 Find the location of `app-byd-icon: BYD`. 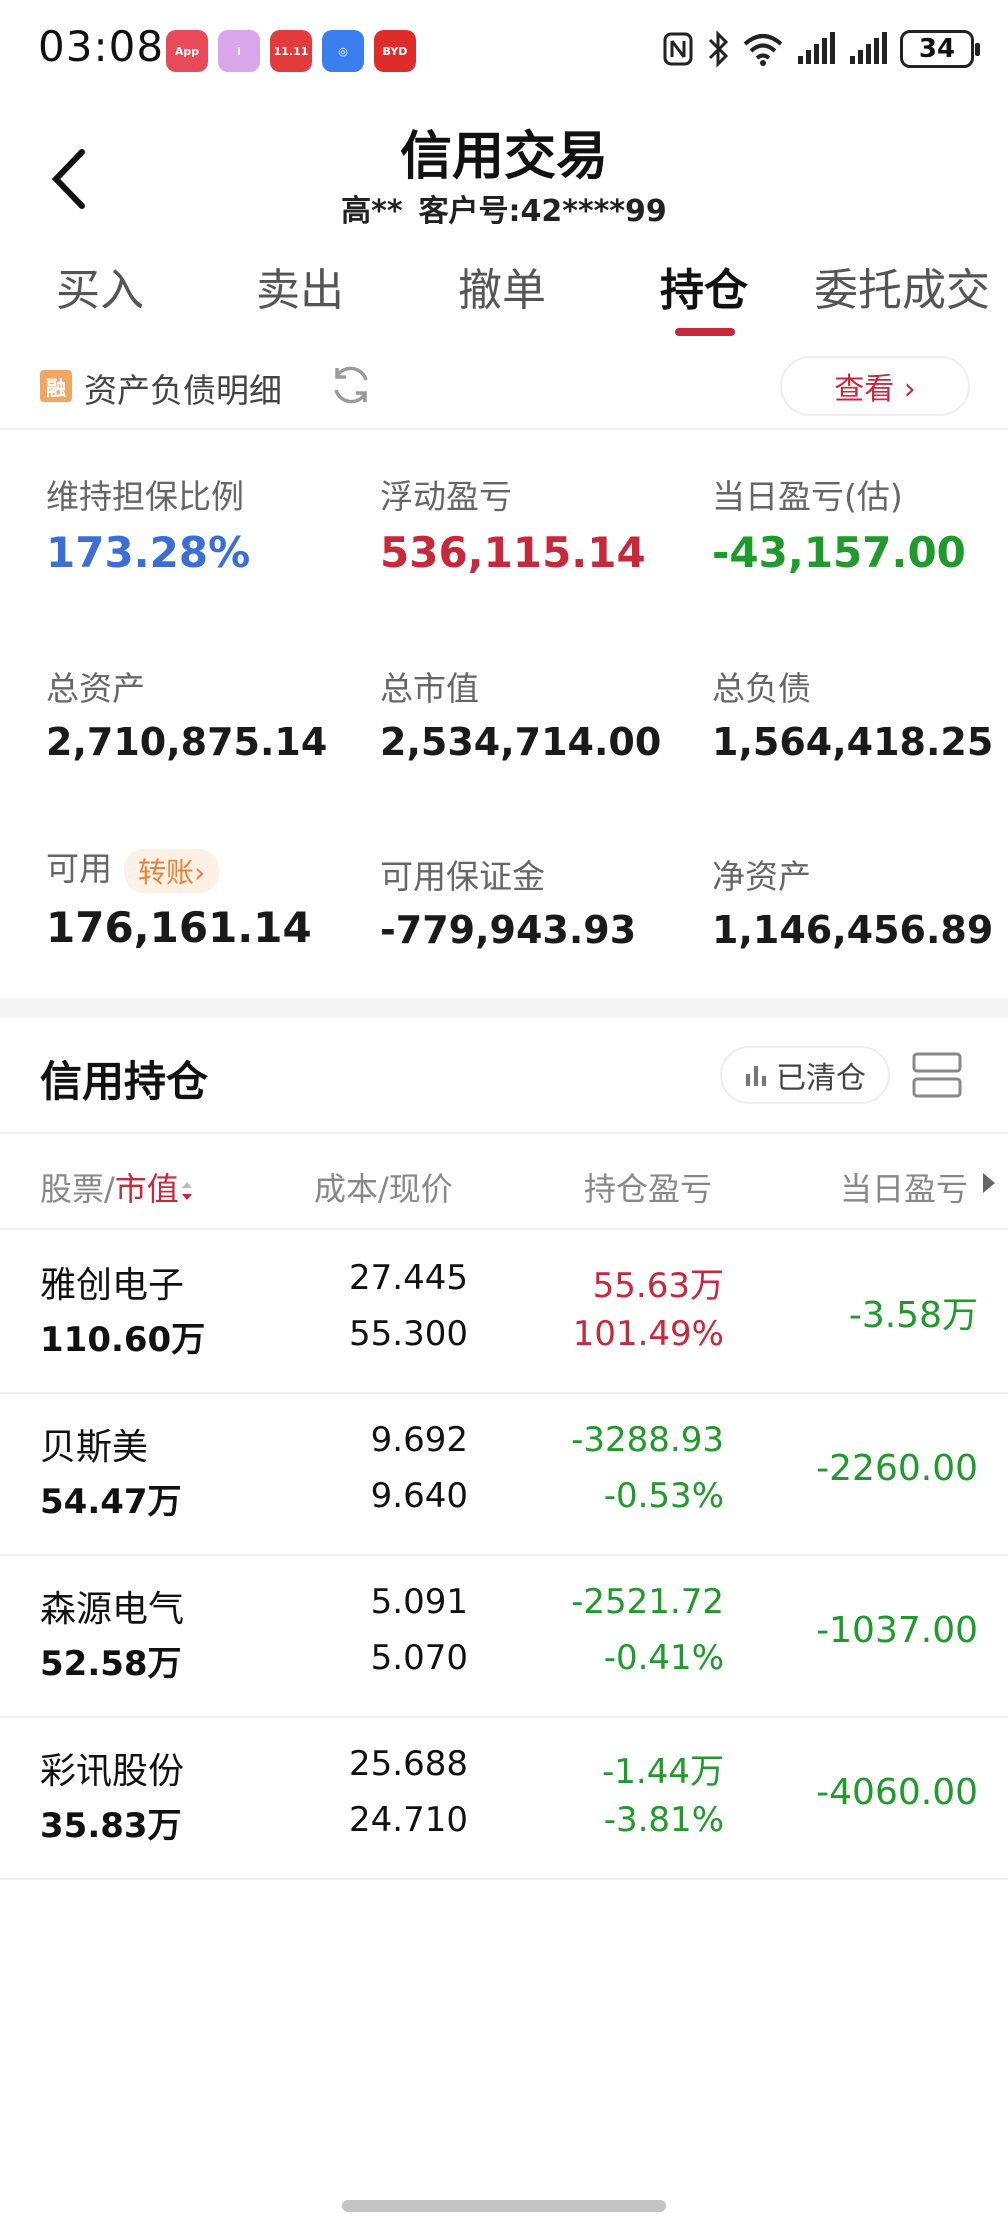

app-byd-icon: BYD is located at coordinates (395, 51).